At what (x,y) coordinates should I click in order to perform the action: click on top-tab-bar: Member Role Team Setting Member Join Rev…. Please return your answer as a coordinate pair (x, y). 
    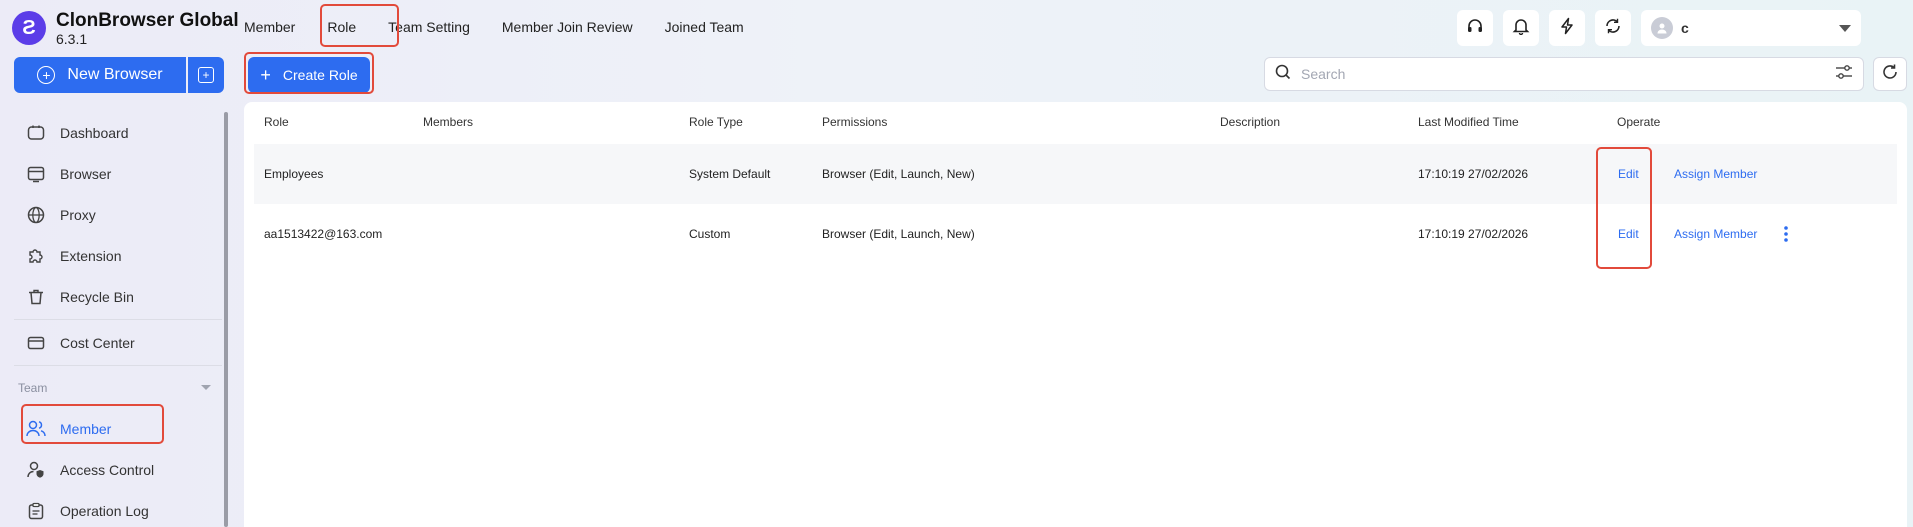
    Looking at the image, I should click on (510, 27).